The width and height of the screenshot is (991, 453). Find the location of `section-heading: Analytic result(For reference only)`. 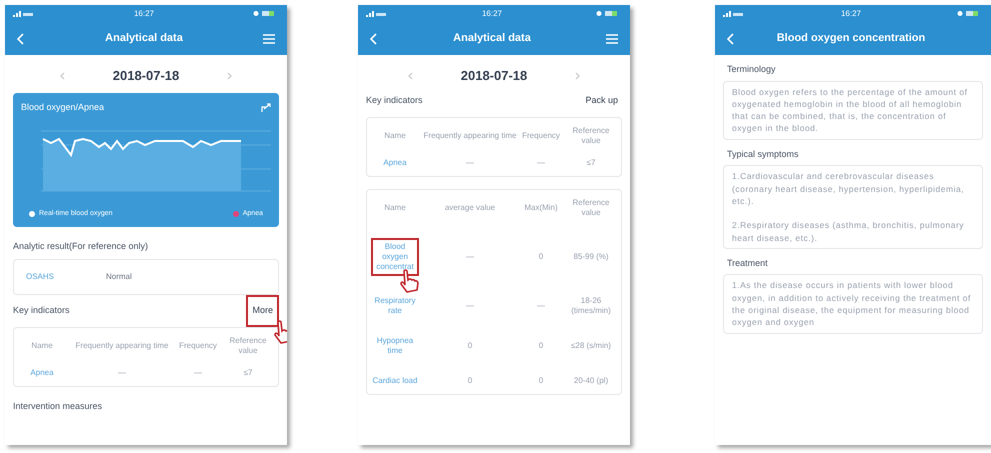

section-heading: Analytic result(For reference only) is located at coordinates (80, 247).